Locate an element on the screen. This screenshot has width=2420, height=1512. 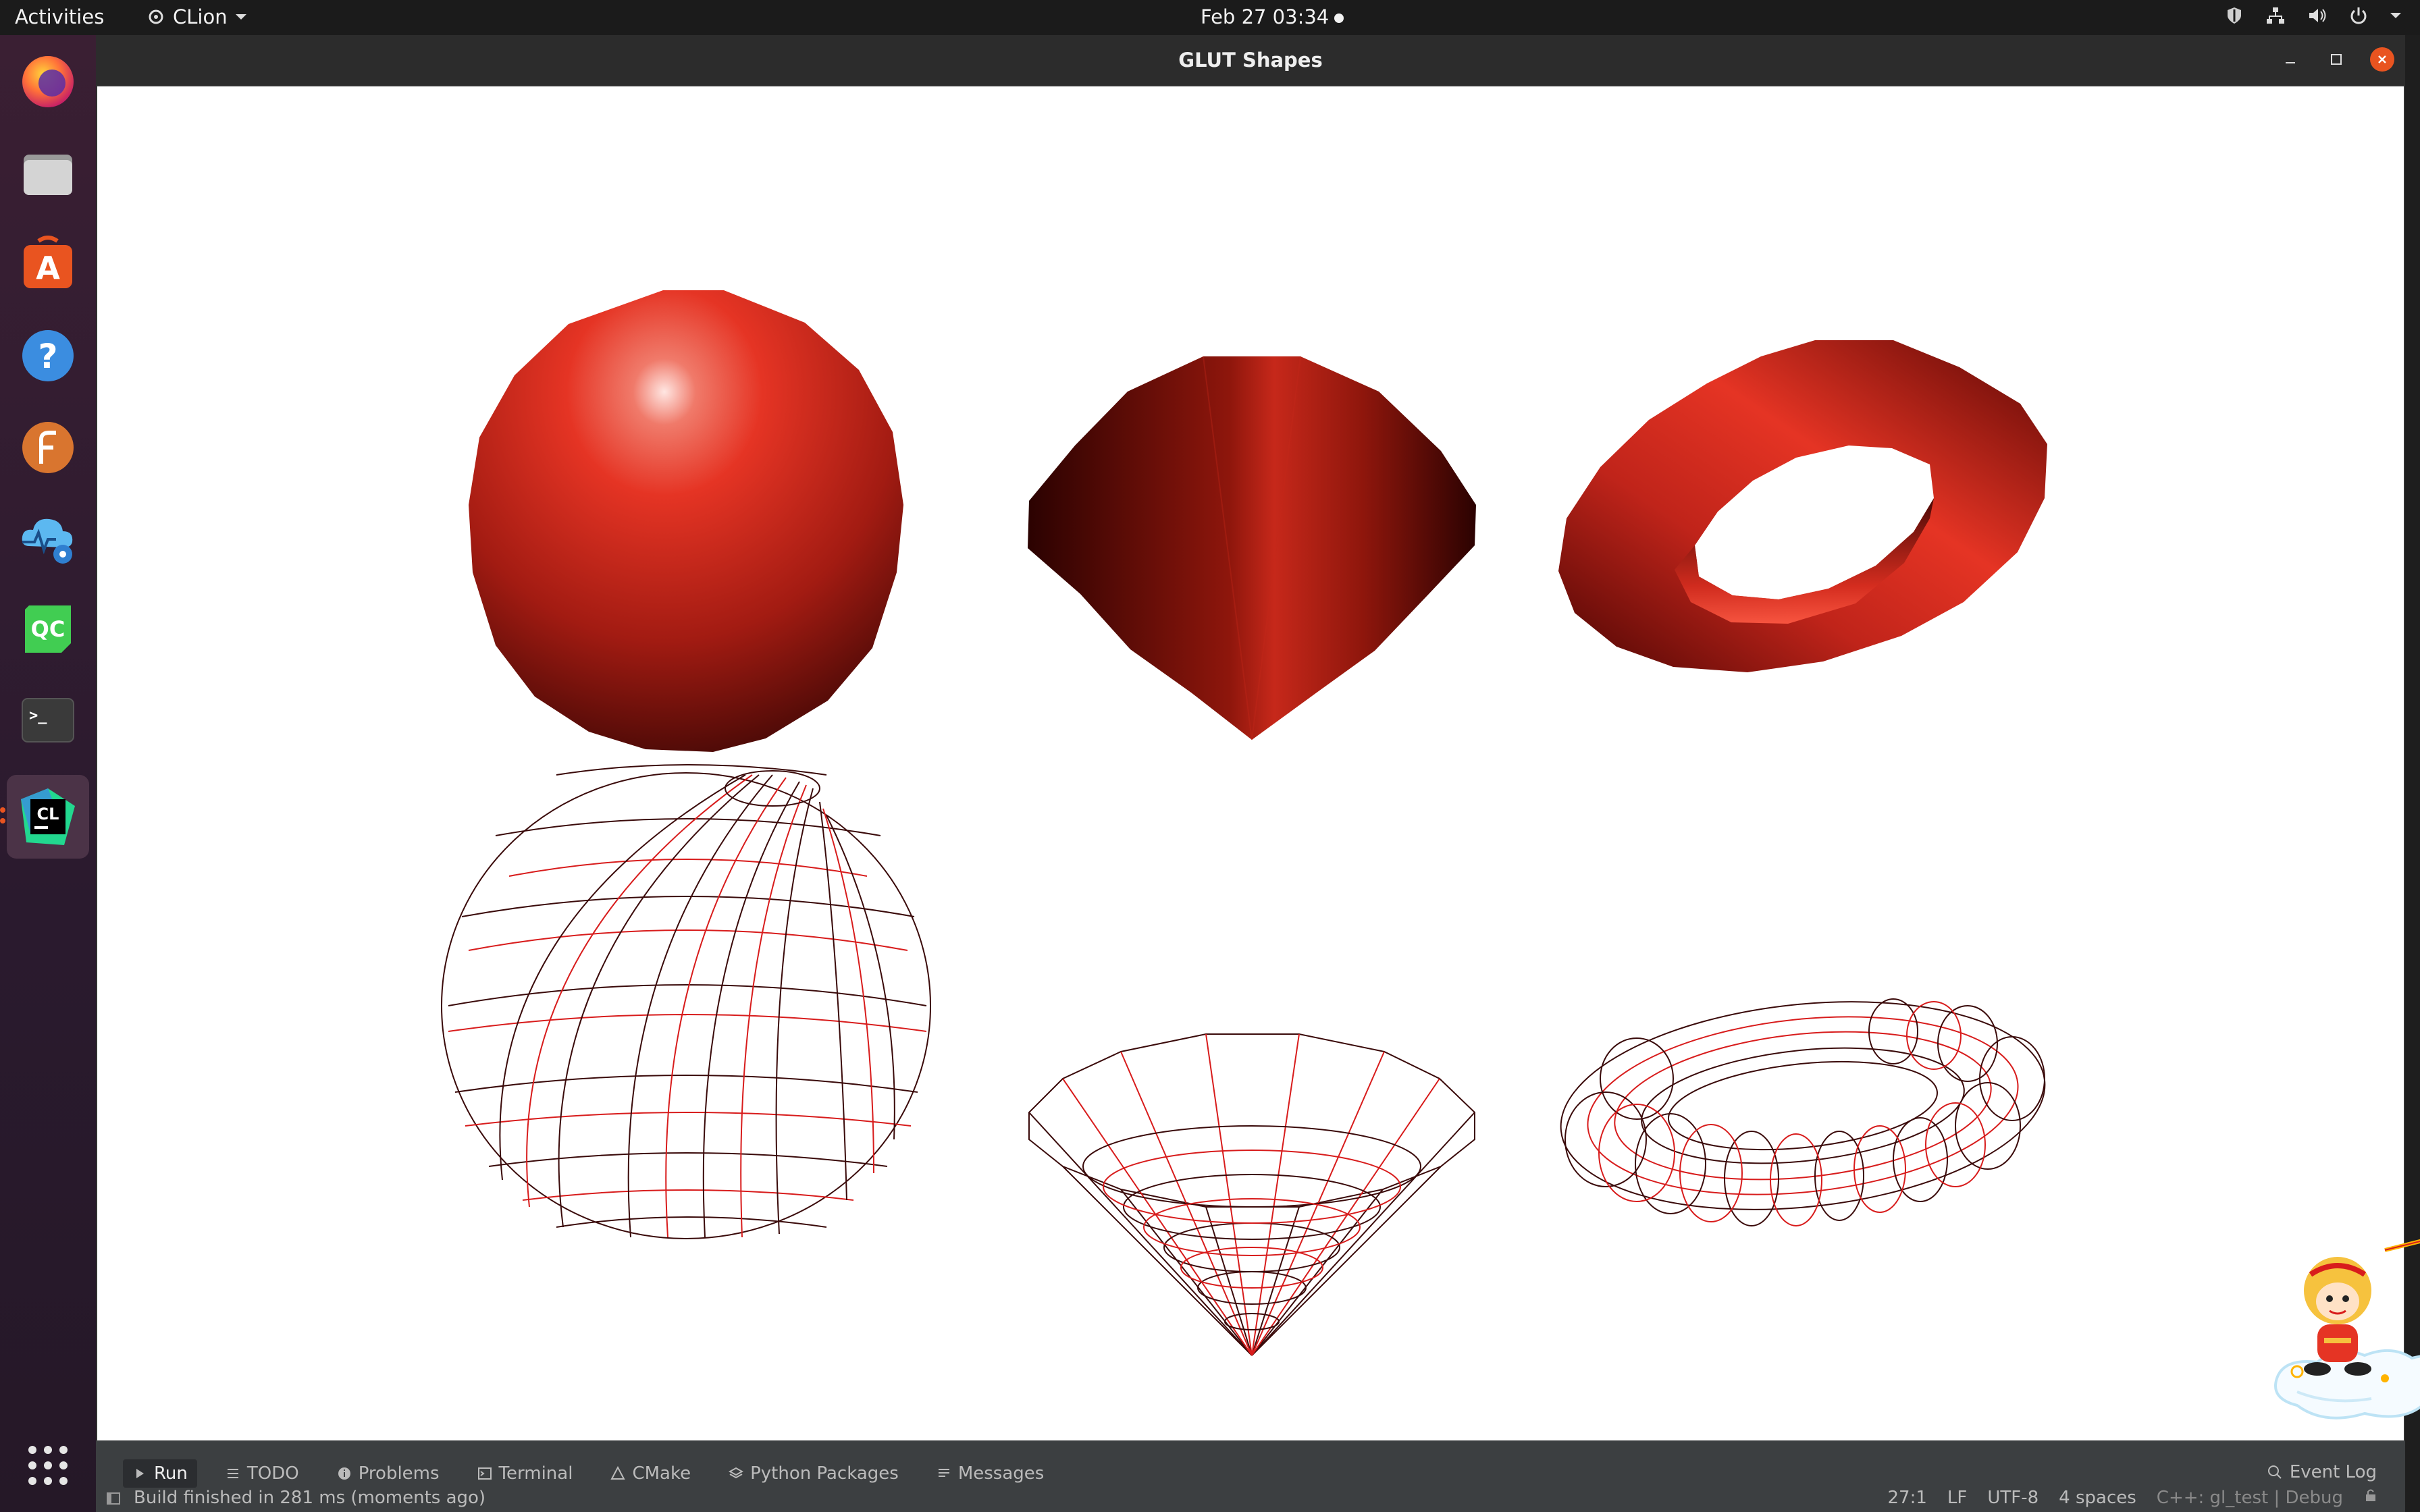
tab-run: Run is located at coordinates (160, 1474).